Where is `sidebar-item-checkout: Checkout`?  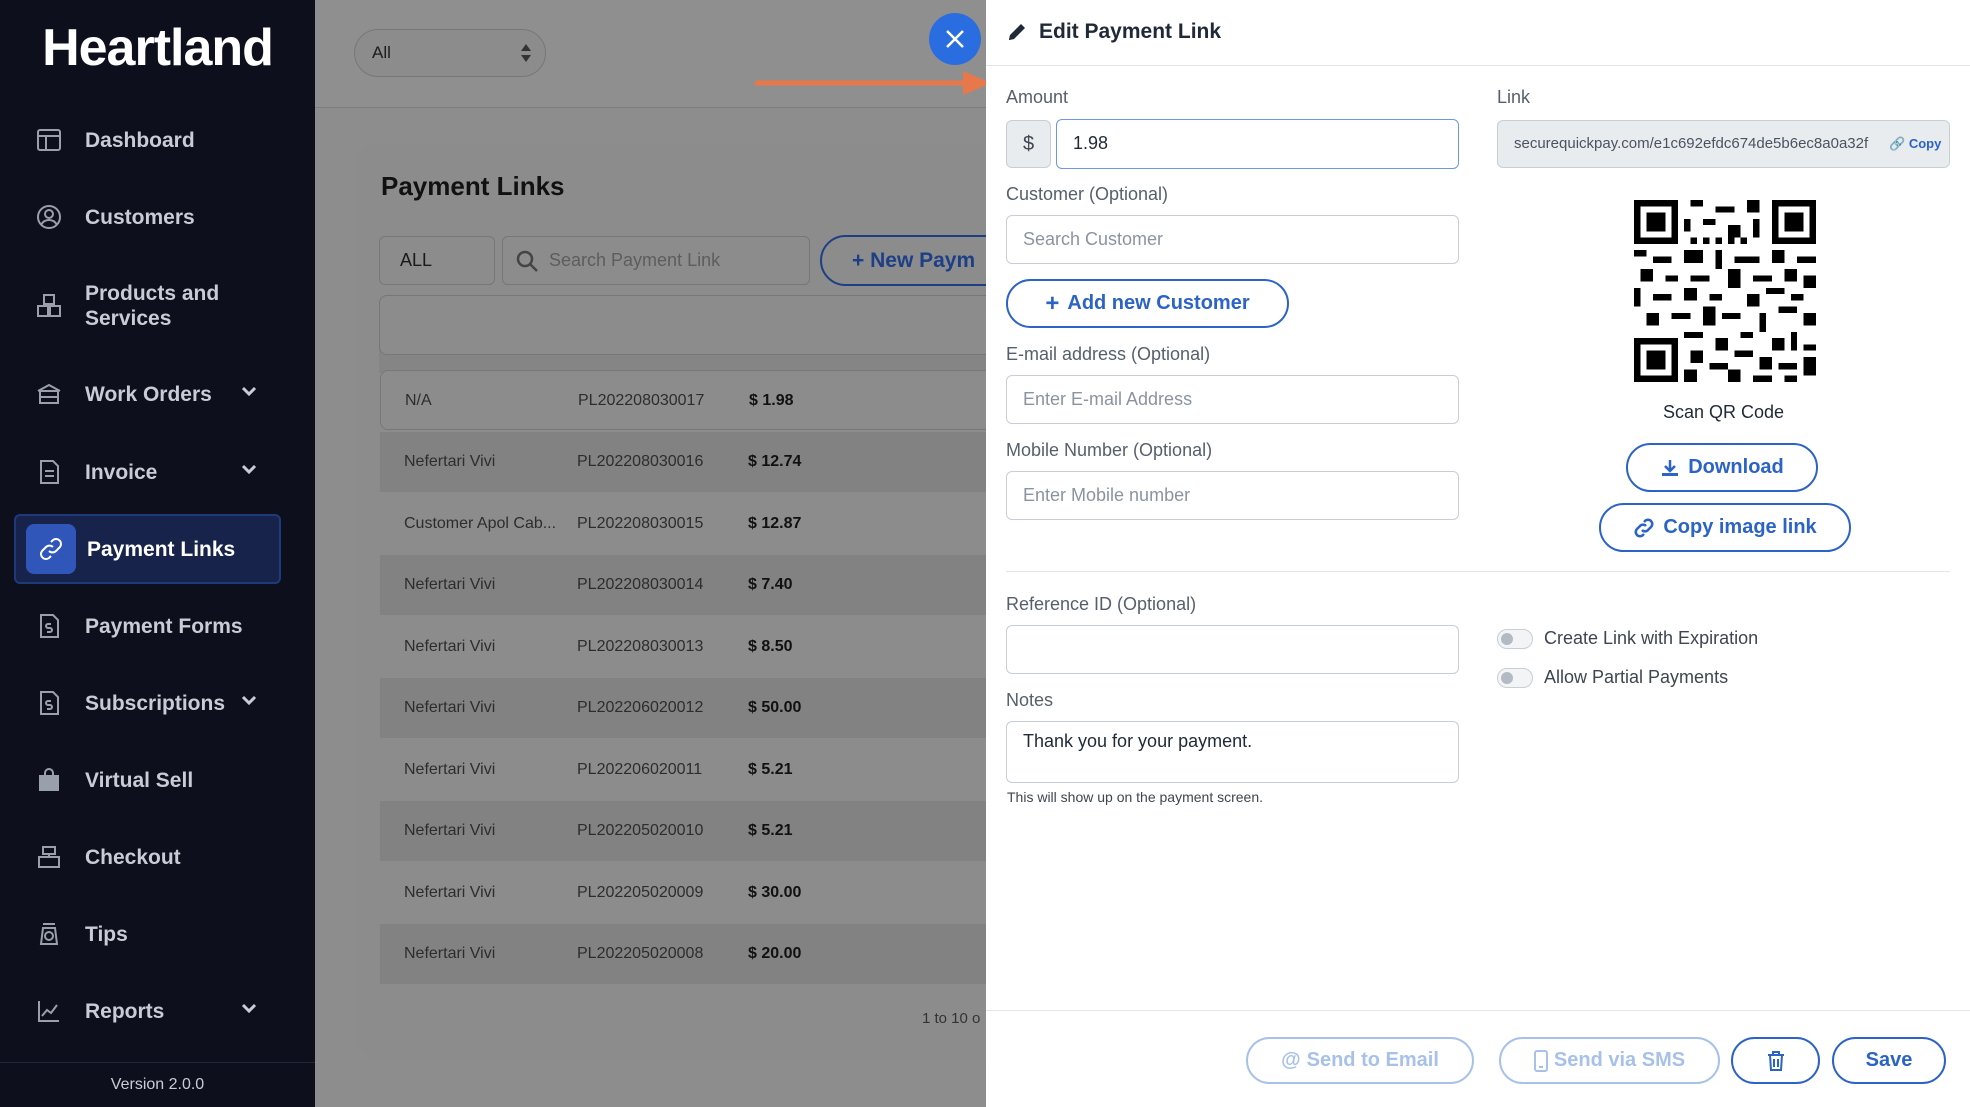 sidebar-item-checkout: Checkout is located at coordinates (147, 857).